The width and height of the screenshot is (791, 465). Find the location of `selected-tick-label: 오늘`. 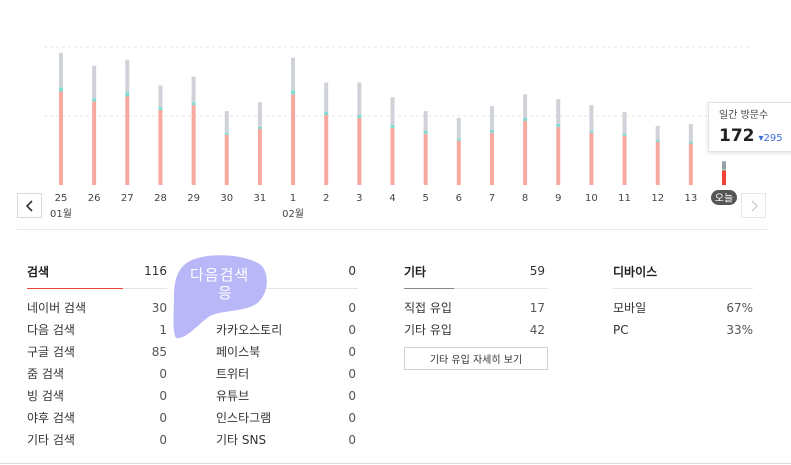

selected-tick-label: 오늘 is located at coordinates (724, 197).